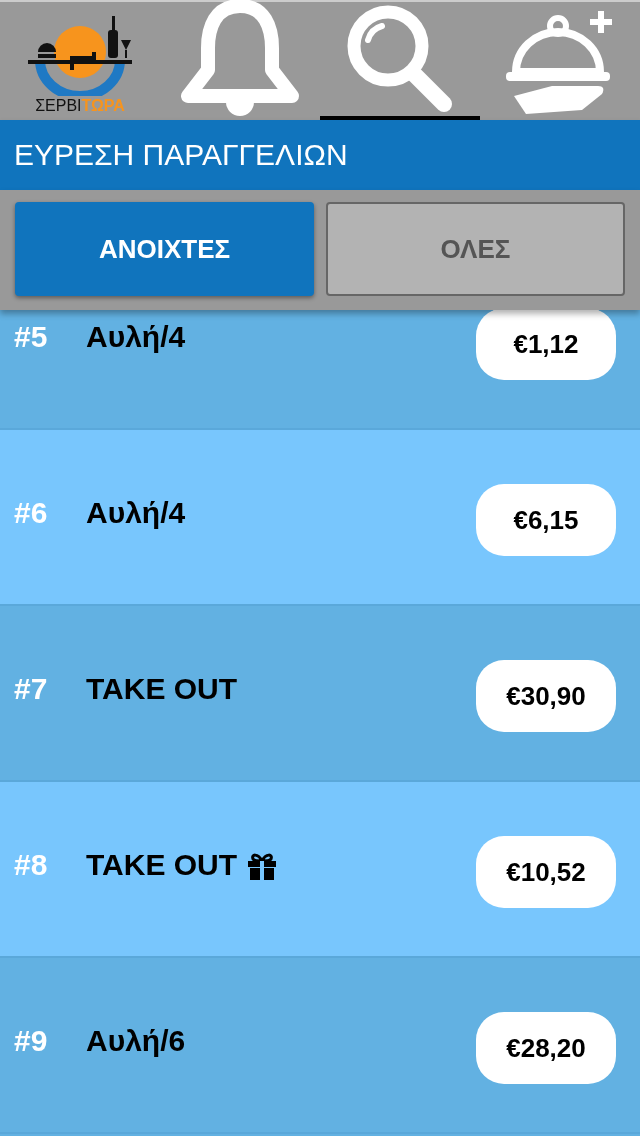 The height and width of the screenshot is (1136, 640). I want to click on order-total: €28,20, so click(546, 1048).